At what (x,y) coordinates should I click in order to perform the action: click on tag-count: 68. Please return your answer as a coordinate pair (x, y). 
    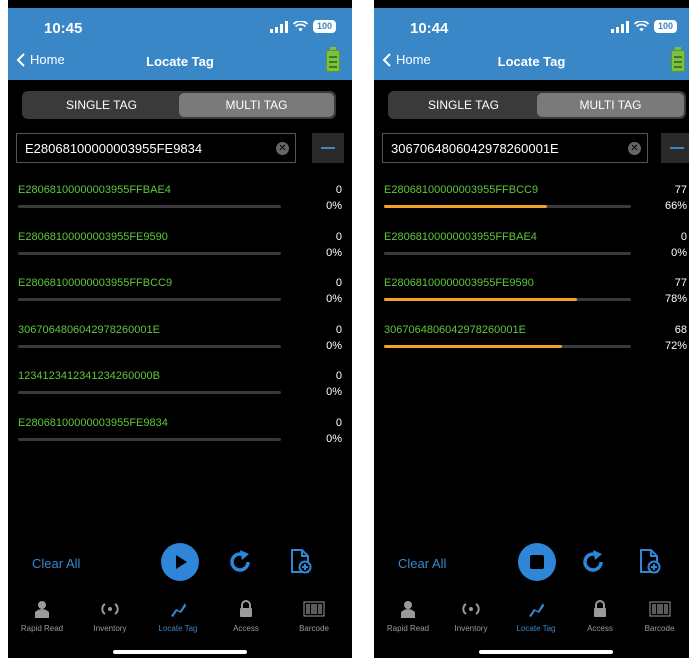
    Looking at the image, I should click on (680, 329).